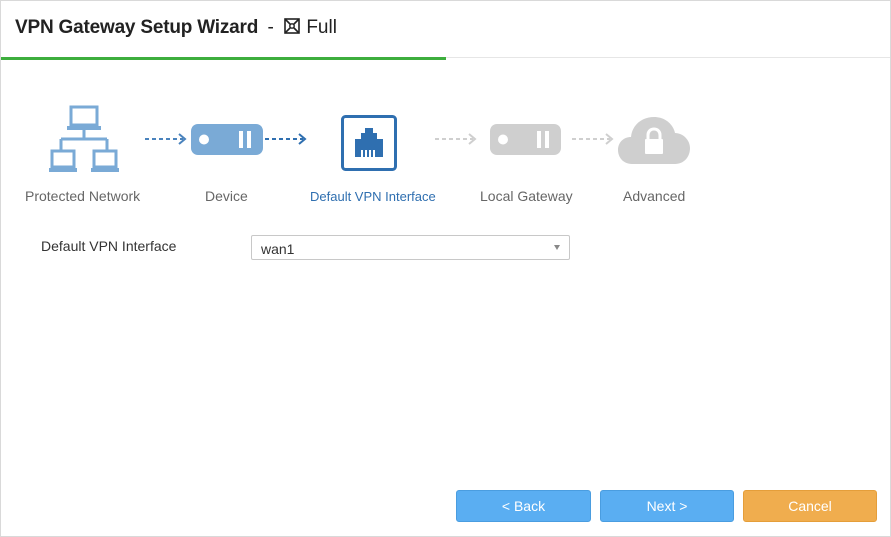 Image resolution: width=891 pixels, height=537 pixels. Describe the element at coordinates (654, 196) in the screenshot. I see `step-label-advanced: Advanced` at that location.